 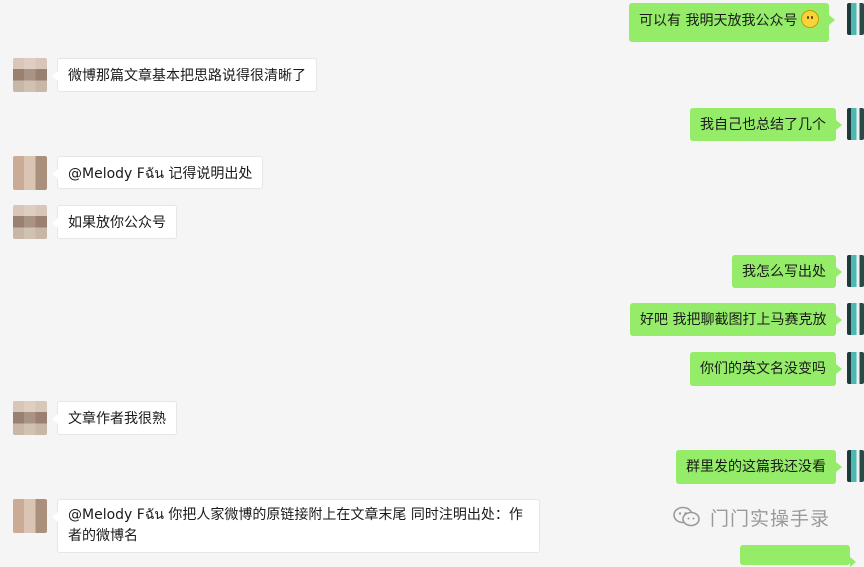 I want to click on message-text: 微博那篇文章基本把思路说得很清晰了, so click(x=187, y=76).